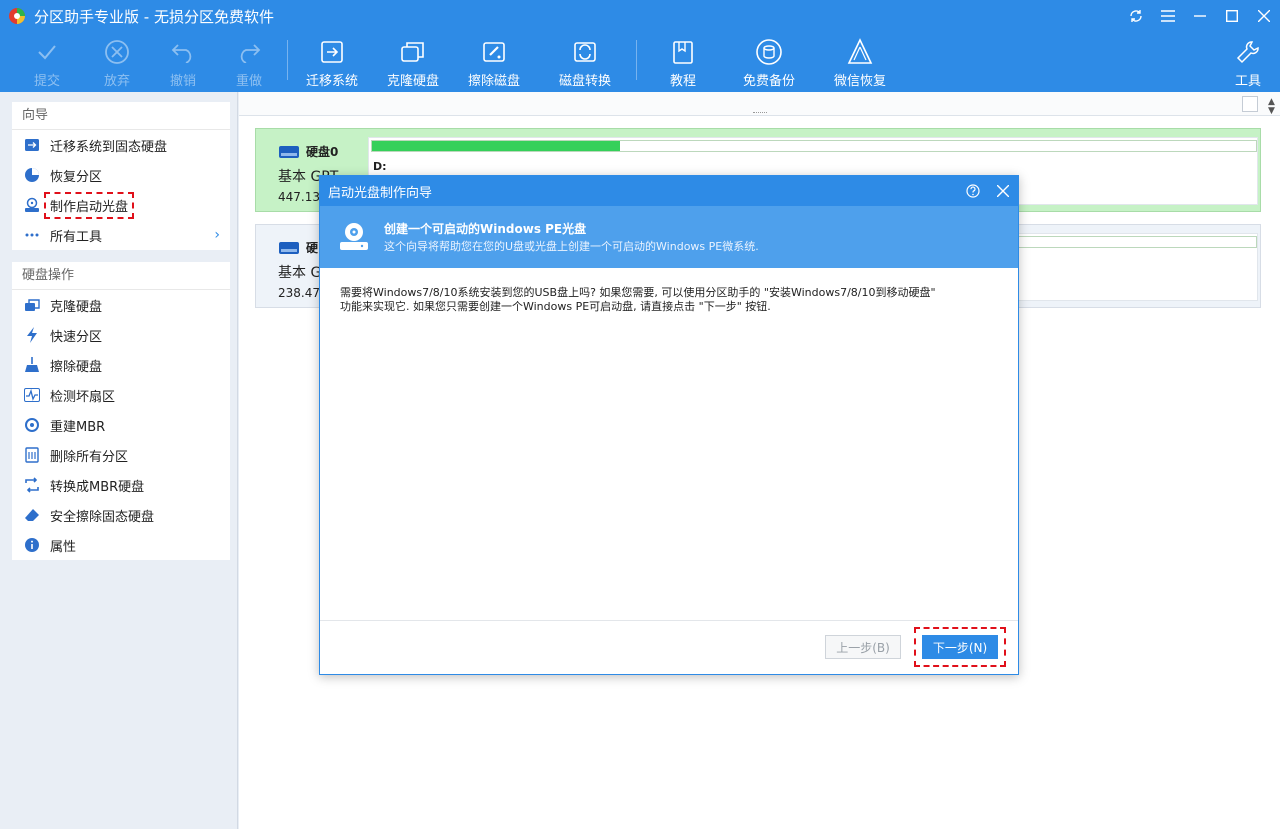 This screenshot has width=1280, height=829. I want to click on wizard-header: 向导, so click(121, 116).